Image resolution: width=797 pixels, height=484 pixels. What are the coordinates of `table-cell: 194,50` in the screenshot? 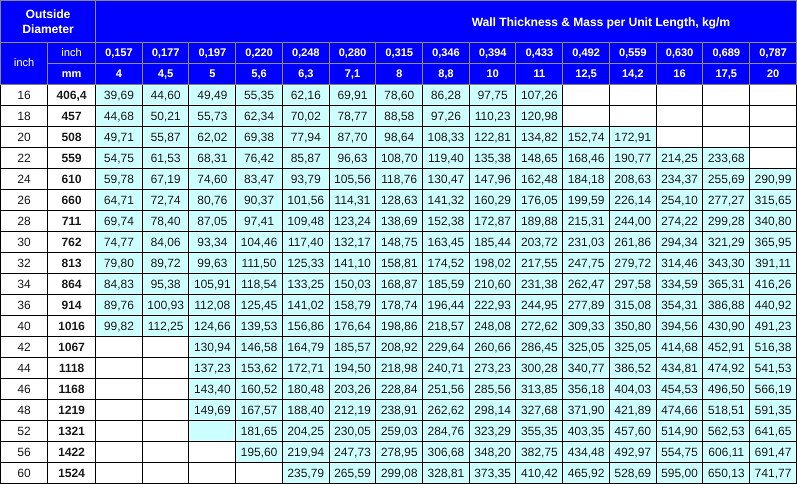 It's located at (352, 368).